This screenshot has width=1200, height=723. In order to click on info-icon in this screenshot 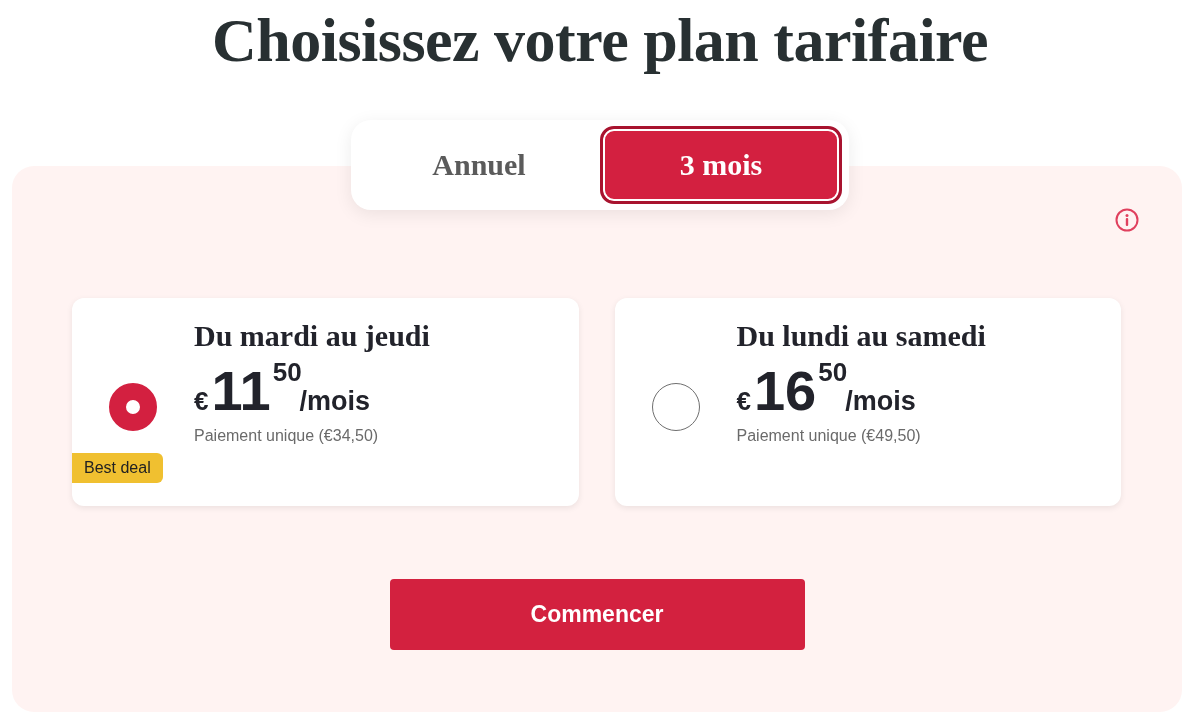, I will do `click(1127, 220)`.